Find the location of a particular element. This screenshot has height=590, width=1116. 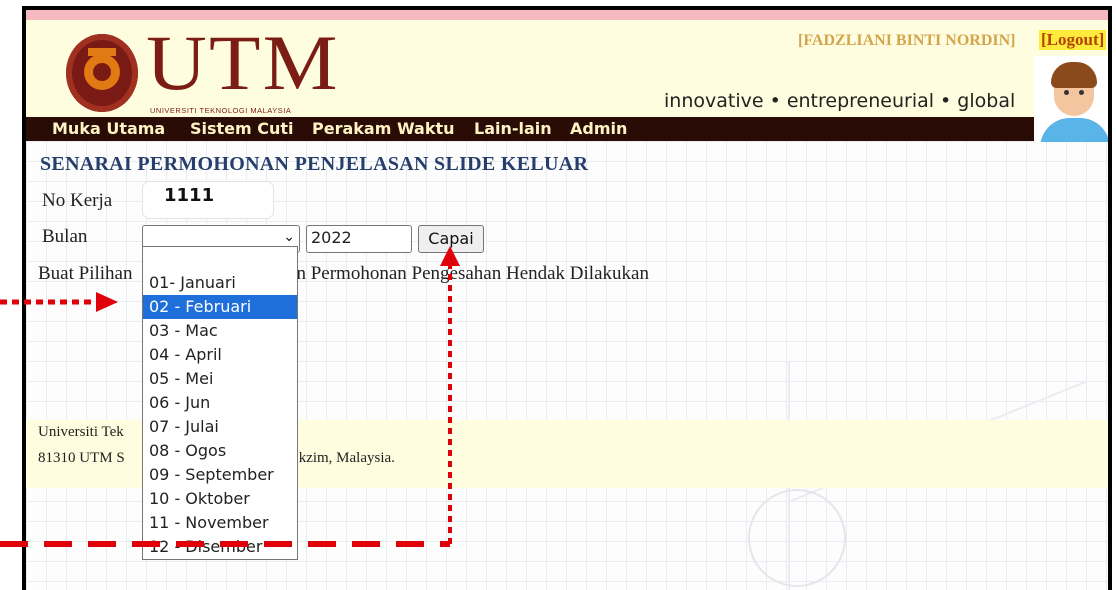

avatar is located at coordinates (1071, 99).